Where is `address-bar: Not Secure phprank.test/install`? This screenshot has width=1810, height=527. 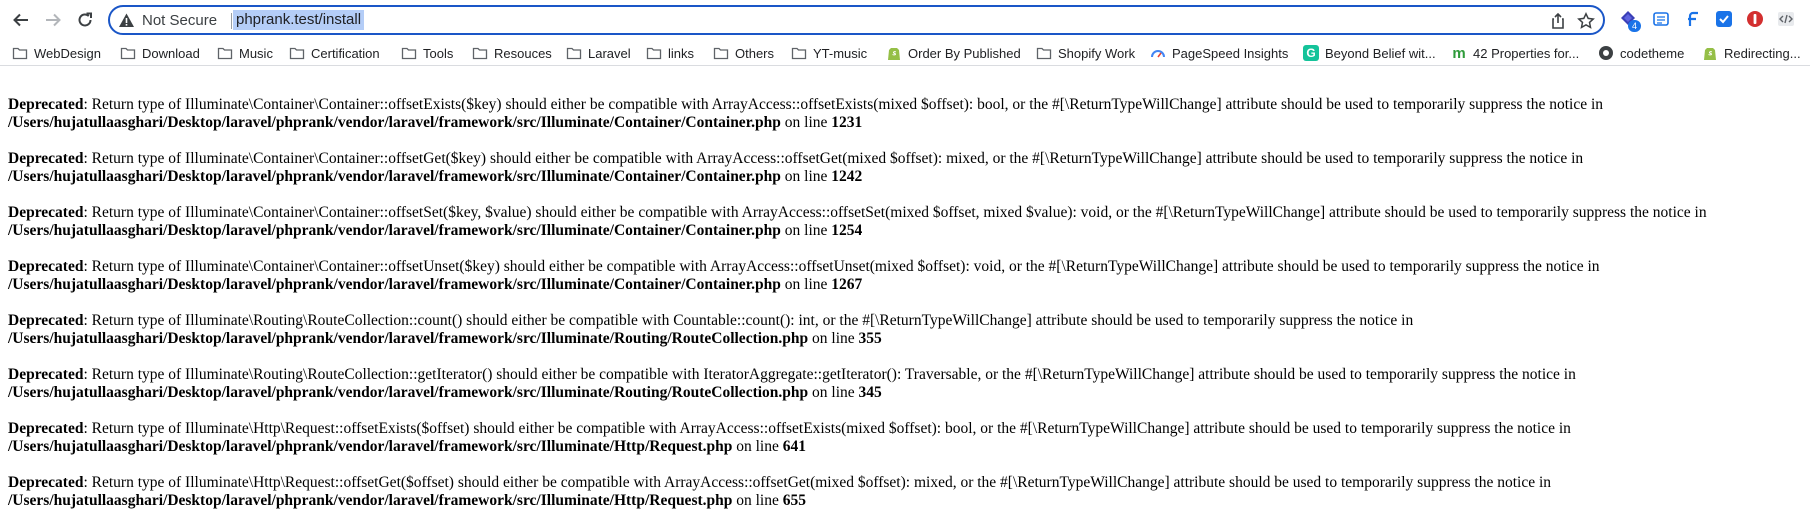
address-bar: Not Secure phprank.test/install is located at coordinates (856, 20).